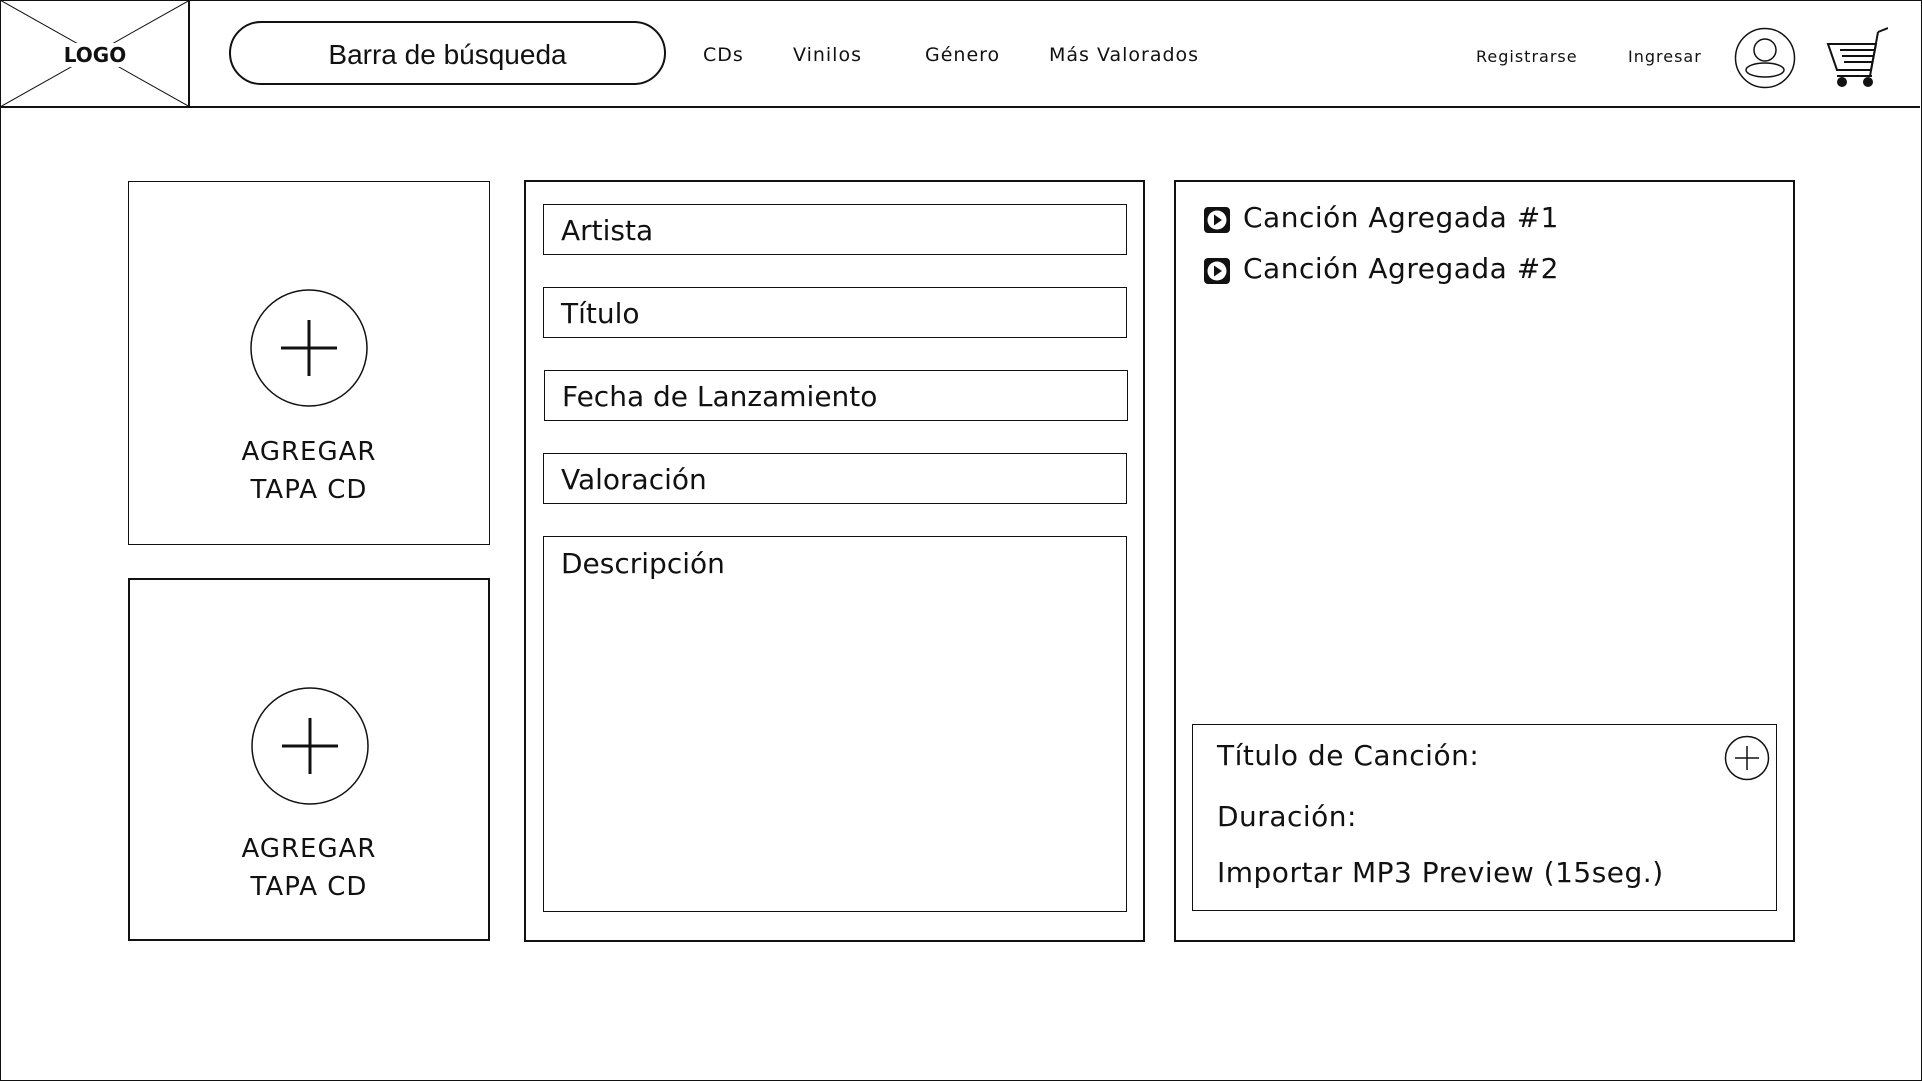 This screenshot has width=1922, height=1081. What do you see at coordinates (1765, 58) in the screenshot?
I see `user-icon` at bounding box center [1765, 58].